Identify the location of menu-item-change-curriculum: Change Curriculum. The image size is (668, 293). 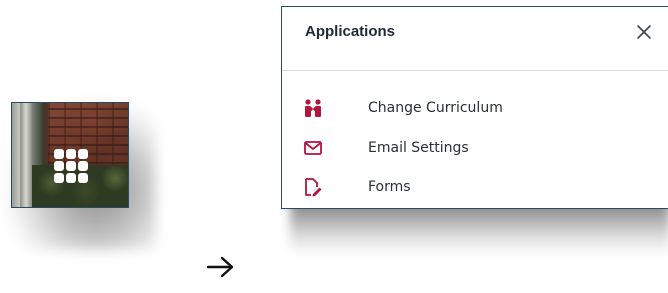
(475, 109).